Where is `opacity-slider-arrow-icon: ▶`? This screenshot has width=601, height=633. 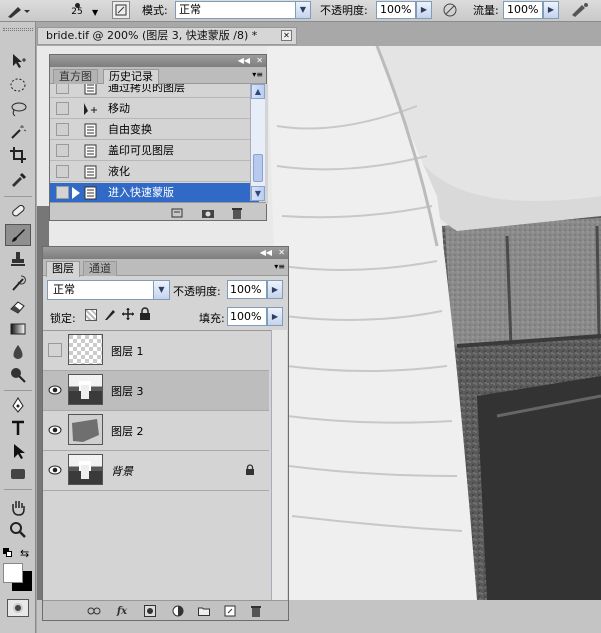
opacity-slider-arrow-icon: ▶ is located at coordinates (424, 10).